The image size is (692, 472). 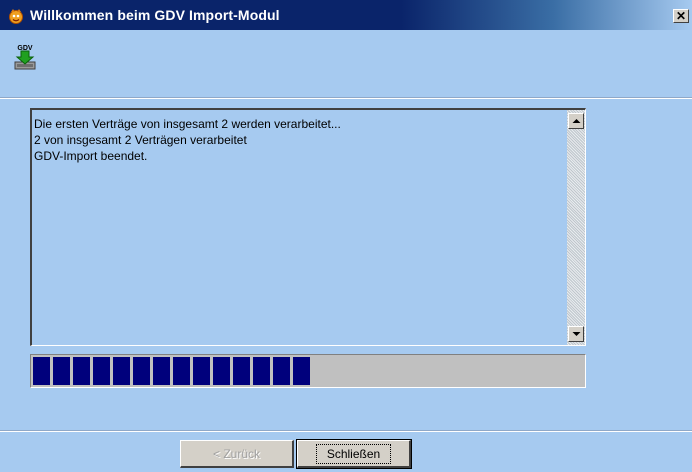 What do you see at coordinates (171, 371) in the screenshot?
I see `progress-fill` at bounding box center [171, 371].